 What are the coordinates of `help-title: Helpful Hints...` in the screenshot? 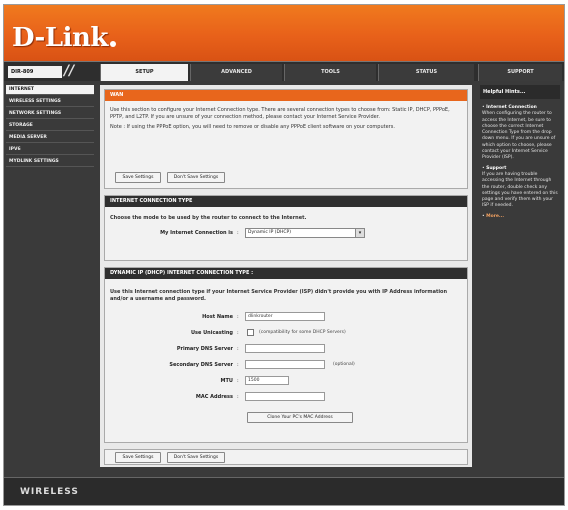 It's located at (520, 92).